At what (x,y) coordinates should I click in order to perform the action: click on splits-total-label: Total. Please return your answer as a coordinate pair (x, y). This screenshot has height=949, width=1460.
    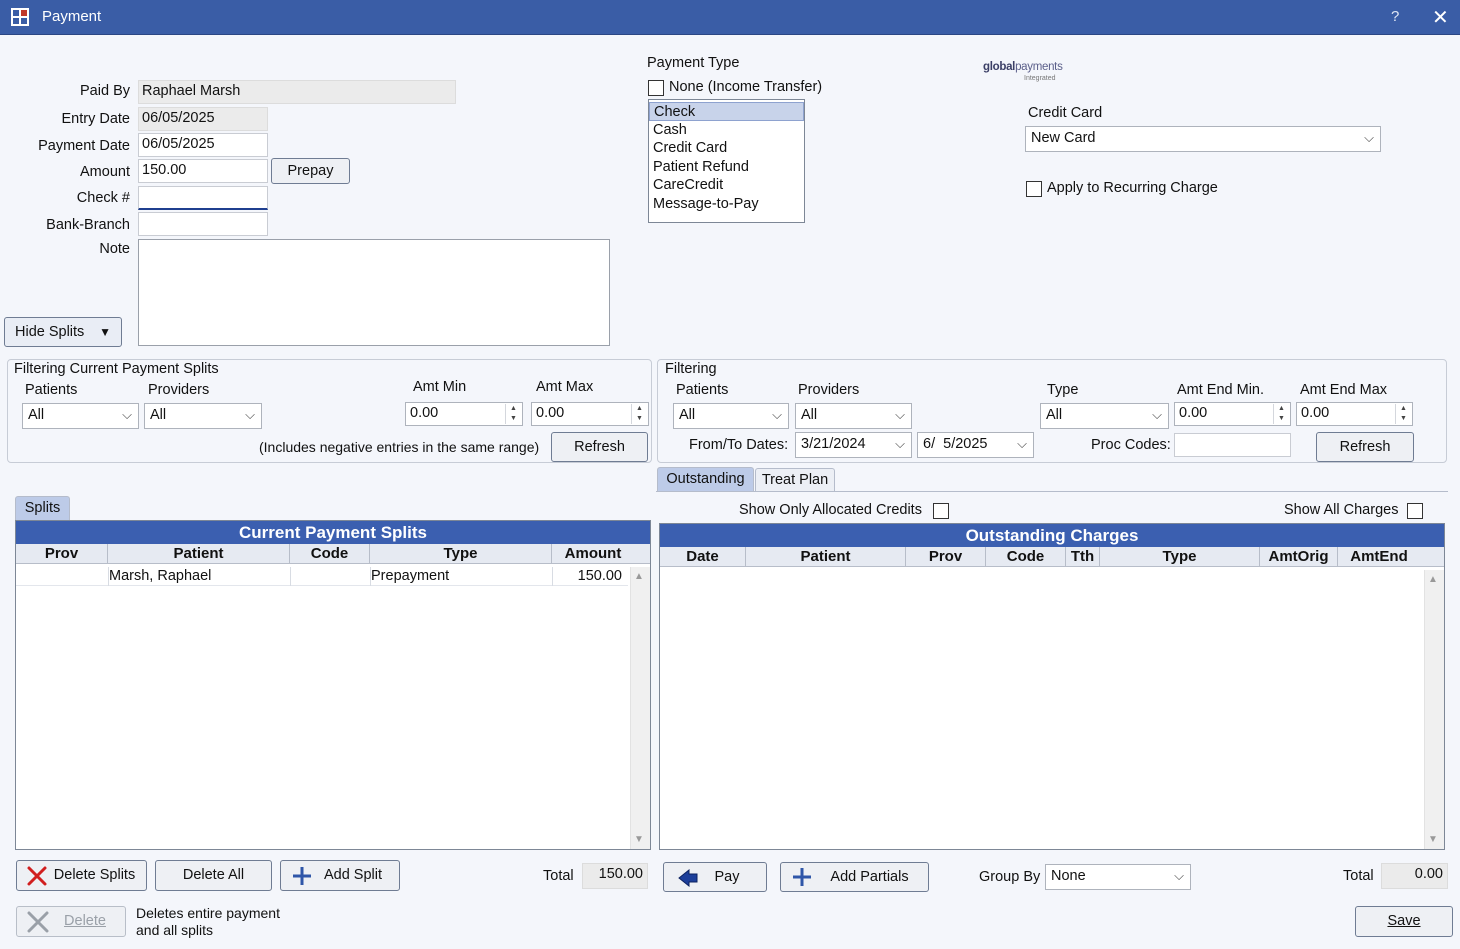
    Looking at the image, I should click on (558, 876).